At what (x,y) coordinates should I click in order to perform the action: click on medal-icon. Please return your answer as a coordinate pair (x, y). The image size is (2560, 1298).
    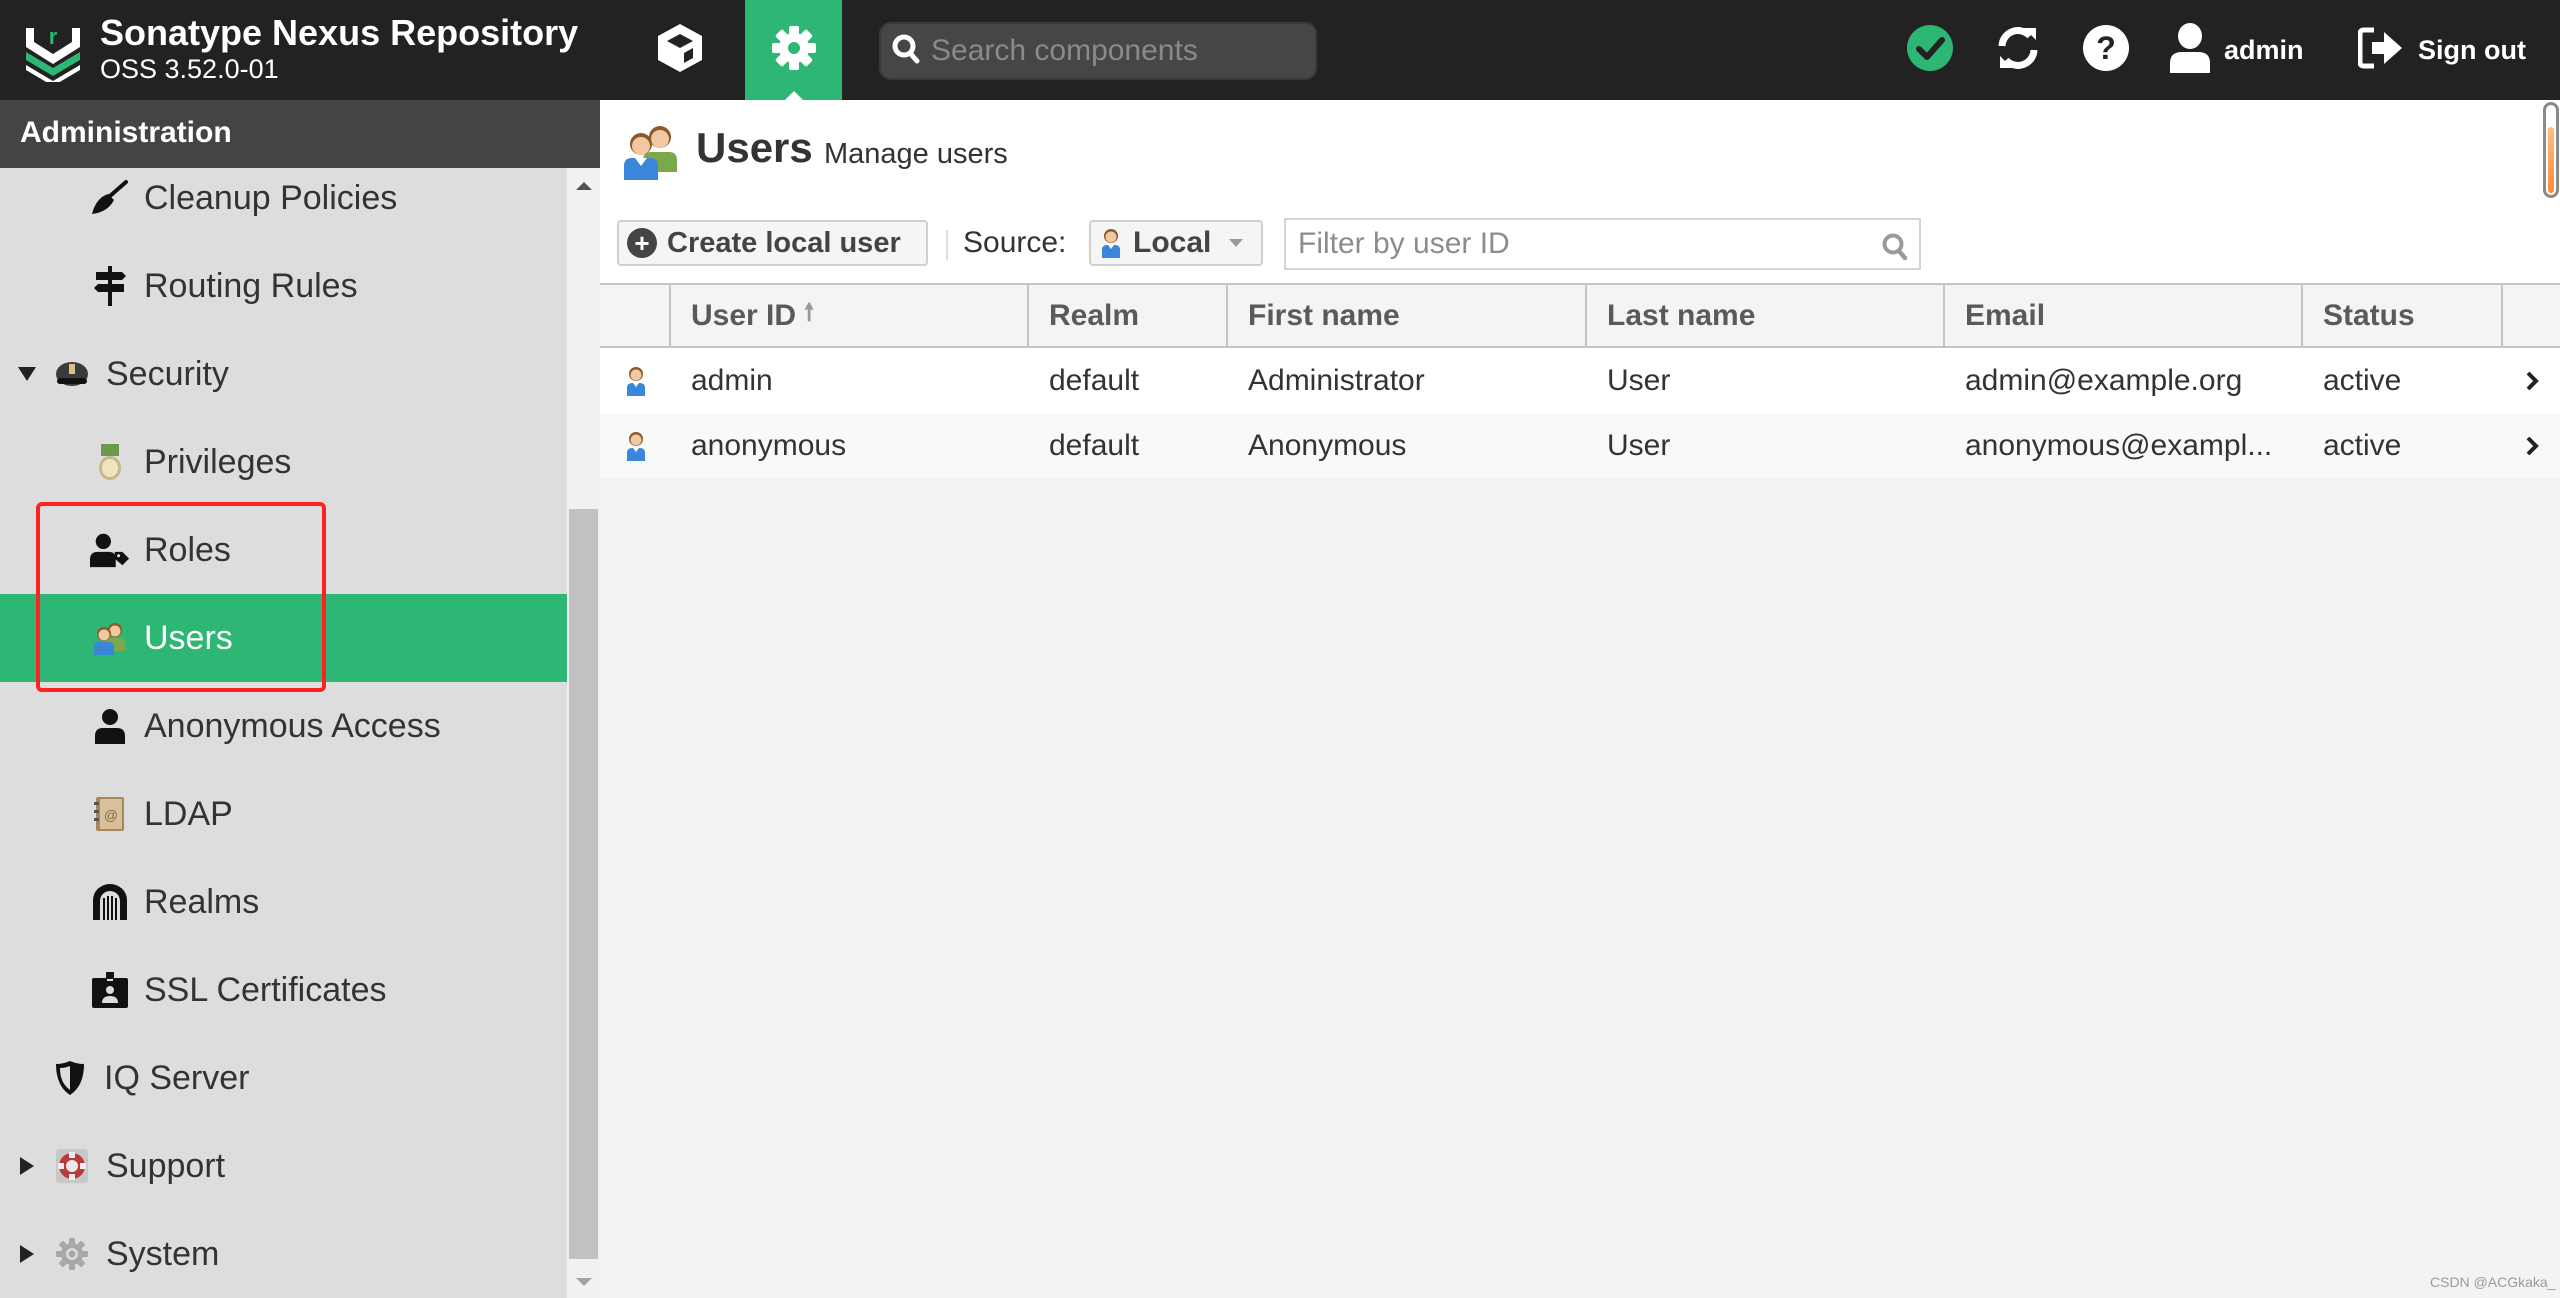
    Looking at the image, I should click on (110, 462).